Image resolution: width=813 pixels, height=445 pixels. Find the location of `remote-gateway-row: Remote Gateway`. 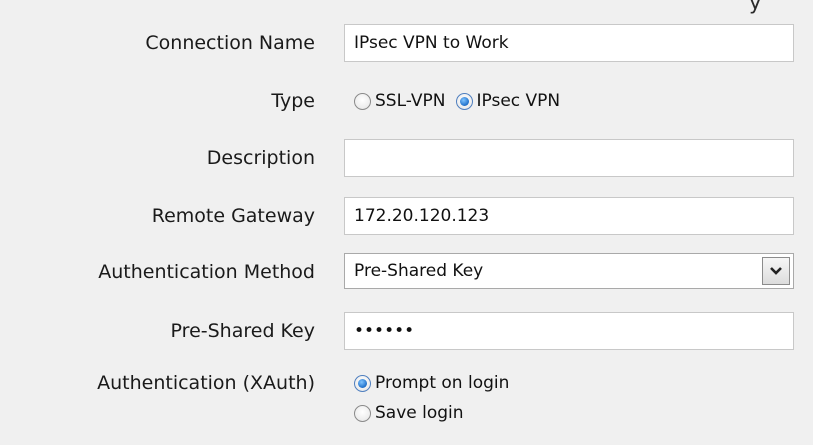

remote-gateway-row: Remote Gateway is located at coordinates (406, 216).